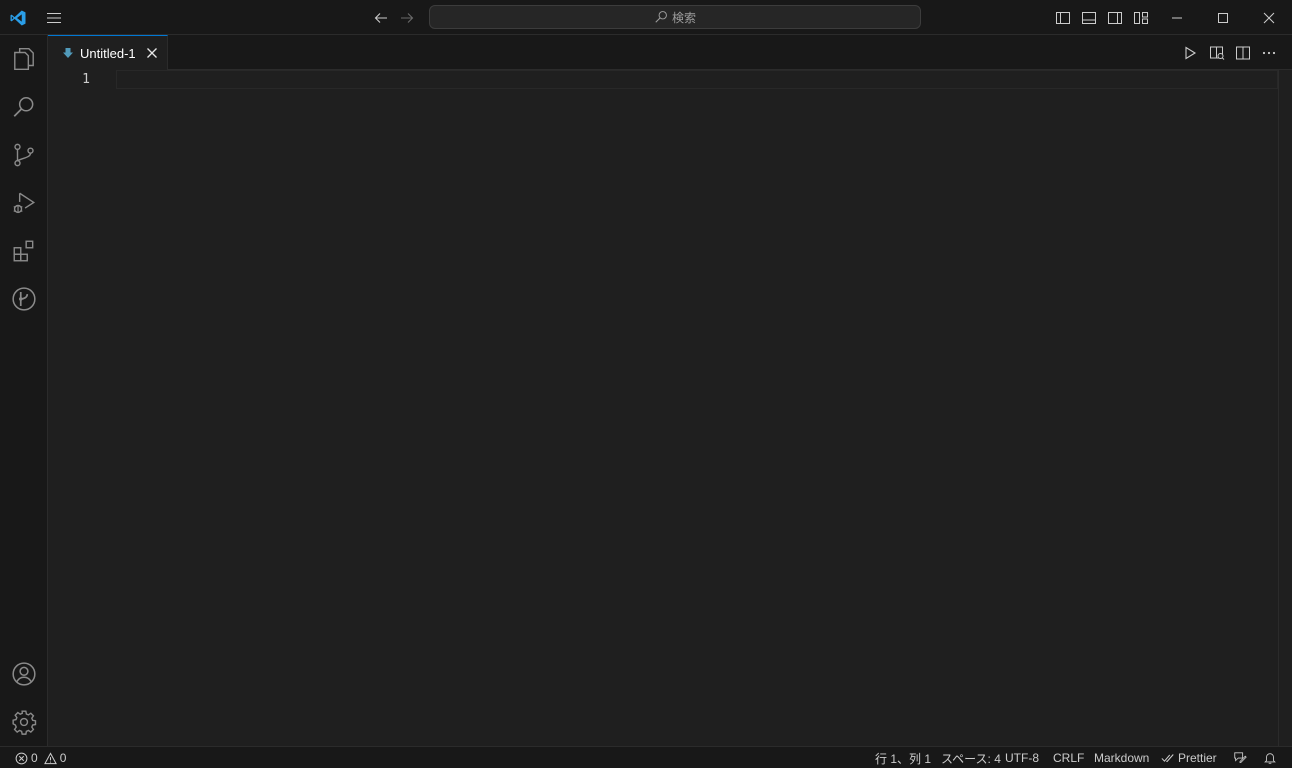 This screenshot has height=768, width=1292. I want to click on feedback-icon, so click(1240, 757).